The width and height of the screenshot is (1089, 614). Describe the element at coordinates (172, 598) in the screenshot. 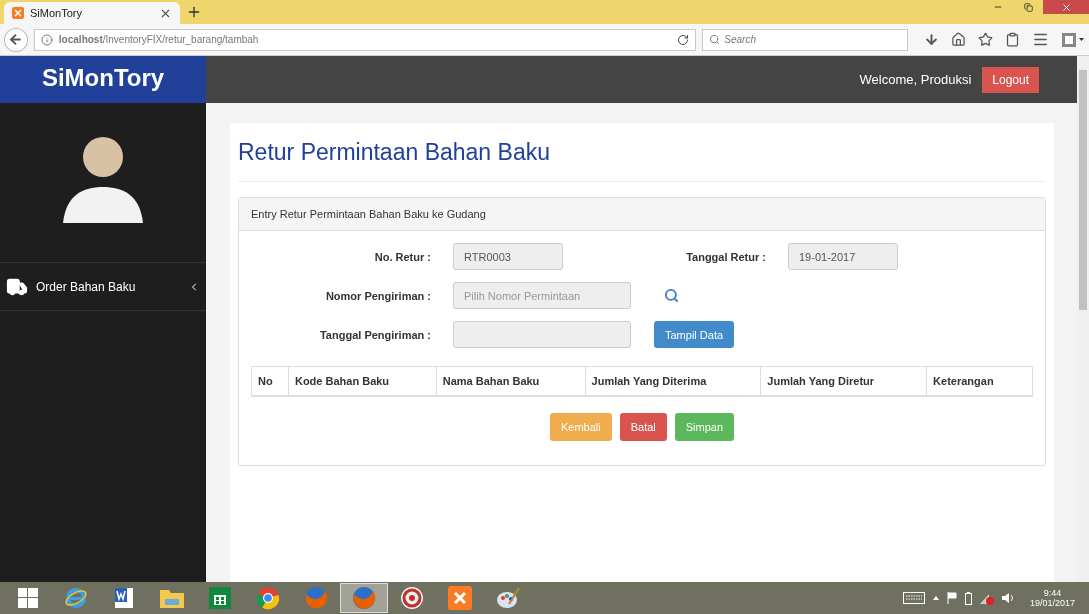

I see `folder-icon` at that location.